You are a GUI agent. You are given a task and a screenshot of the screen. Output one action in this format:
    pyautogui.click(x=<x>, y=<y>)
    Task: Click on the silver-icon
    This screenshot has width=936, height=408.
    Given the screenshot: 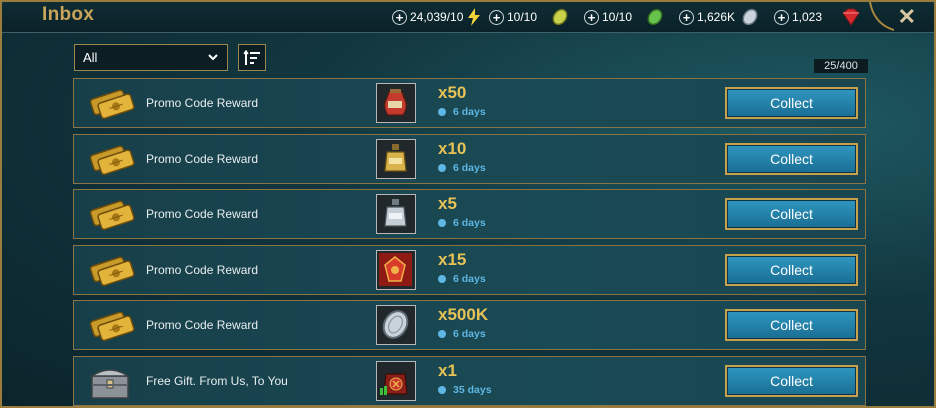 What is the action you would take?
    pyautogui.click(x=750, y=17)
    